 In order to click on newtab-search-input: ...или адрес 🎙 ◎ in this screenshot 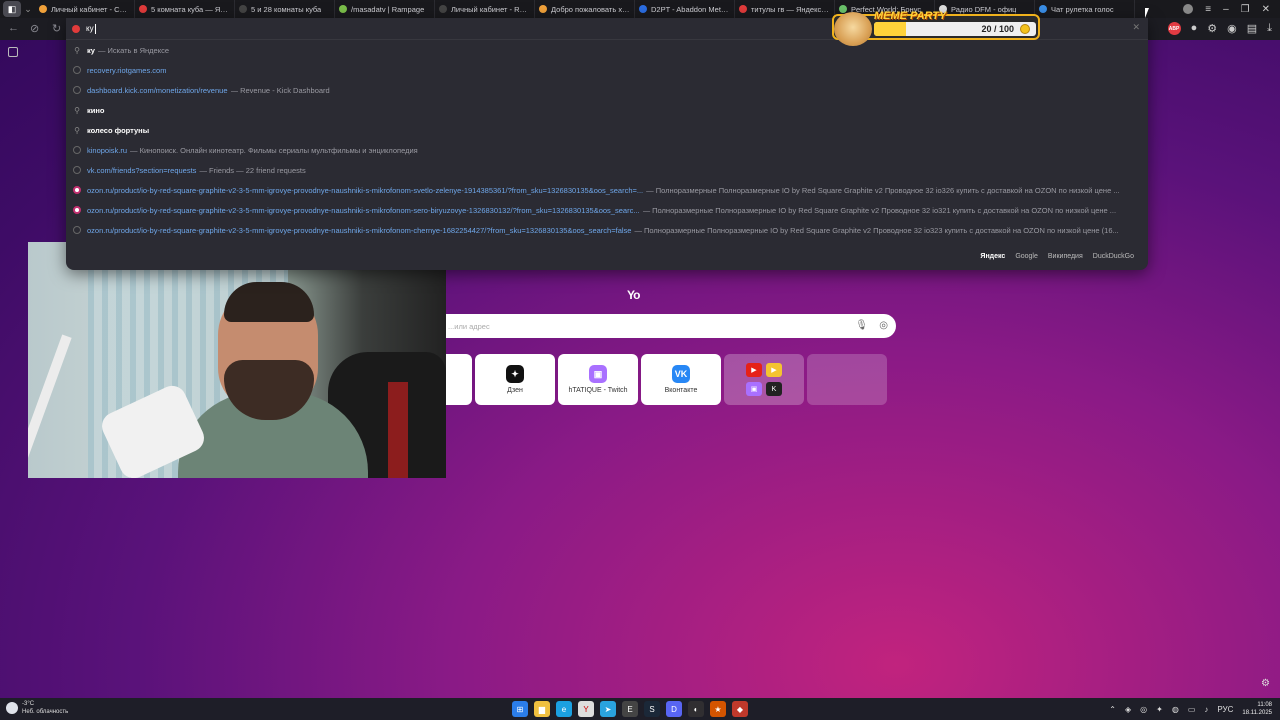, I will do `click(663, 326)`.